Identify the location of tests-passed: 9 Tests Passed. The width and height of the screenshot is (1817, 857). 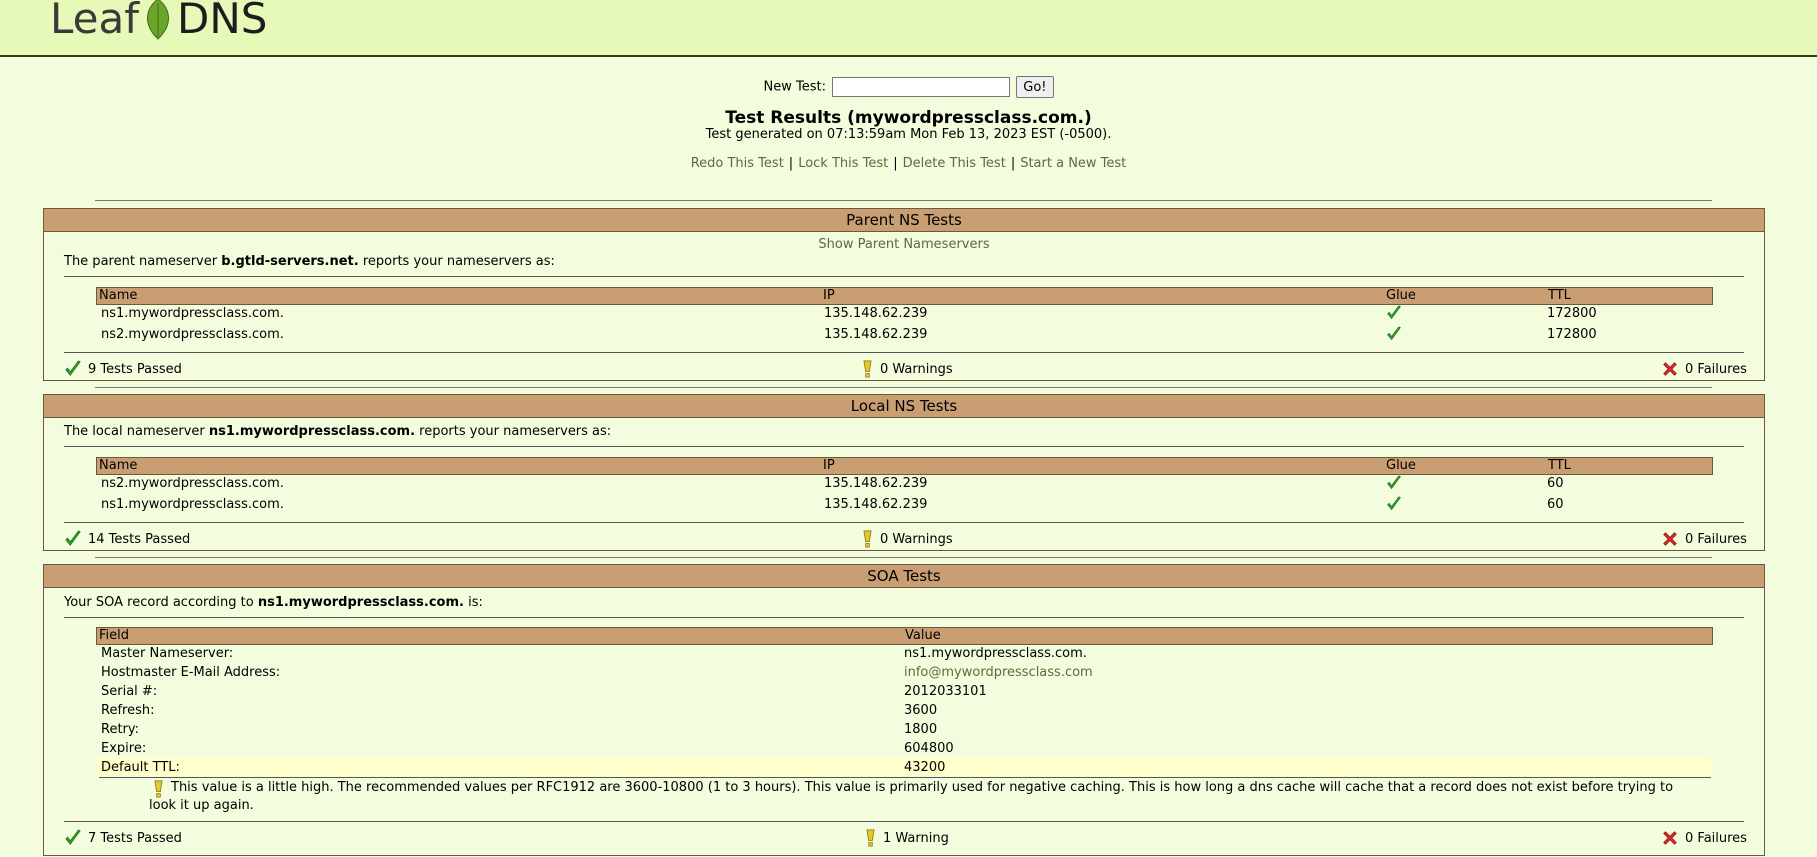
(123, 369).